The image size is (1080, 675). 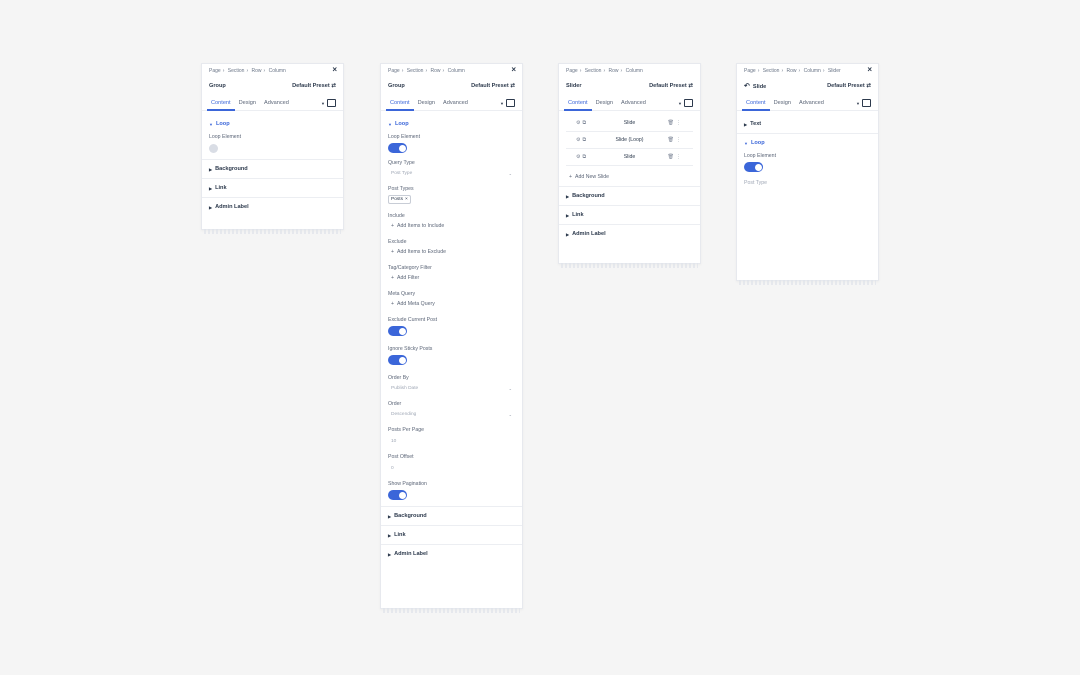 What do you see at coordinates (397, 495) in the screenshot?
I see `show-pagination-toggle` at bounding box center [397, 495].